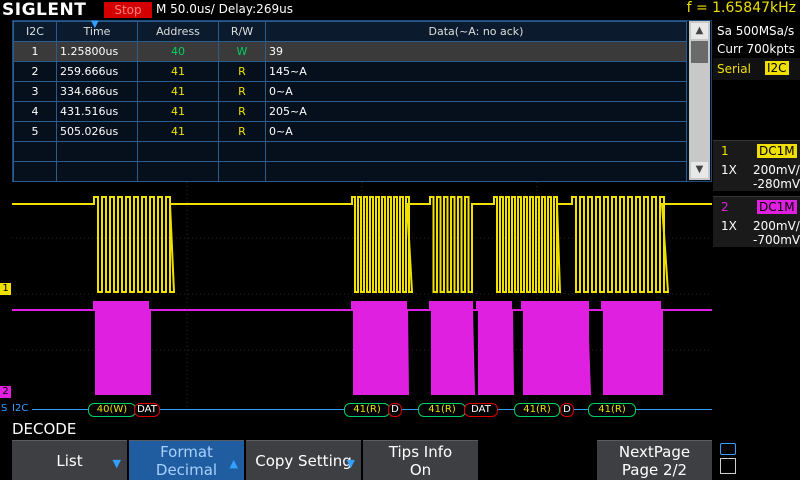 The width and height of the screenshot is (800, 480). What do you see at coordinates (420, 452) in the screenshot?
I see `softkey-label: Tips Info` at bounding box center [420, 452].